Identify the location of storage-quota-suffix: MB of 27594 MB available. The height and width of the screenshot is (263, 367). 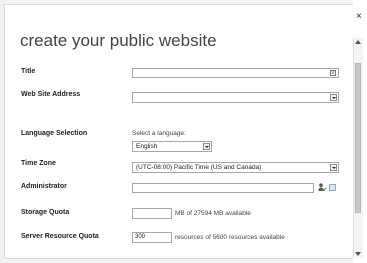
(213, 213).